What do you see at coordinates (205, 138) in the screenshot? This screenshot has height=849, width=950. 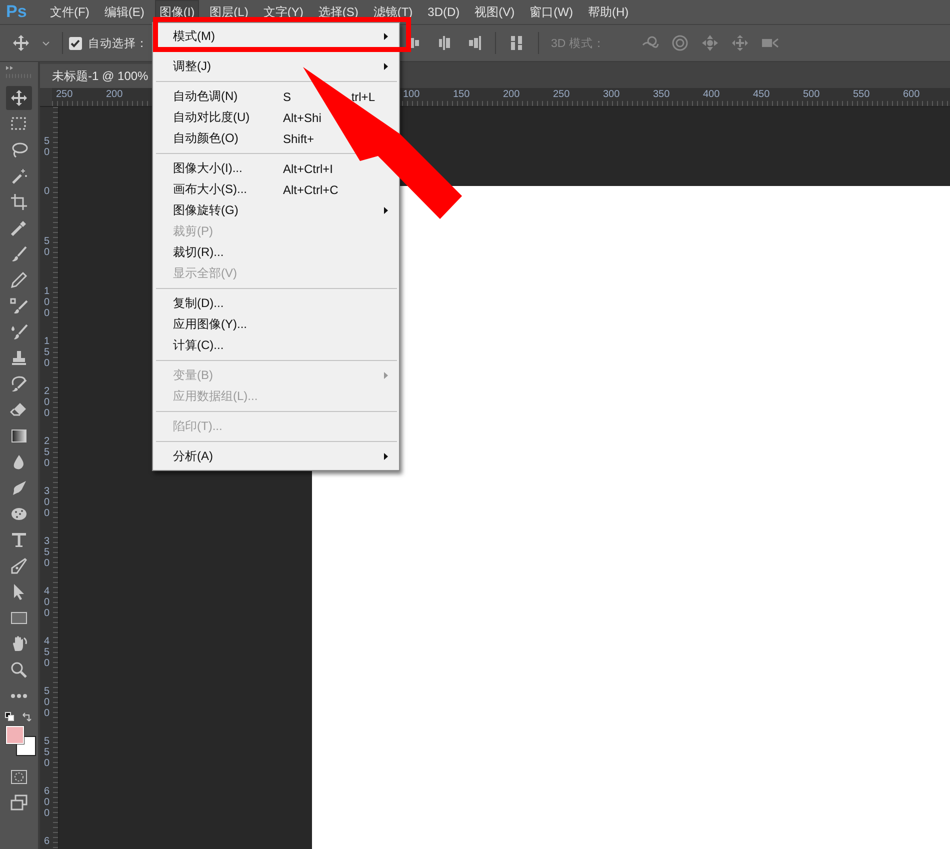 I see `menu-option: 自动颜色(O)` at bounding box center [205, 138].